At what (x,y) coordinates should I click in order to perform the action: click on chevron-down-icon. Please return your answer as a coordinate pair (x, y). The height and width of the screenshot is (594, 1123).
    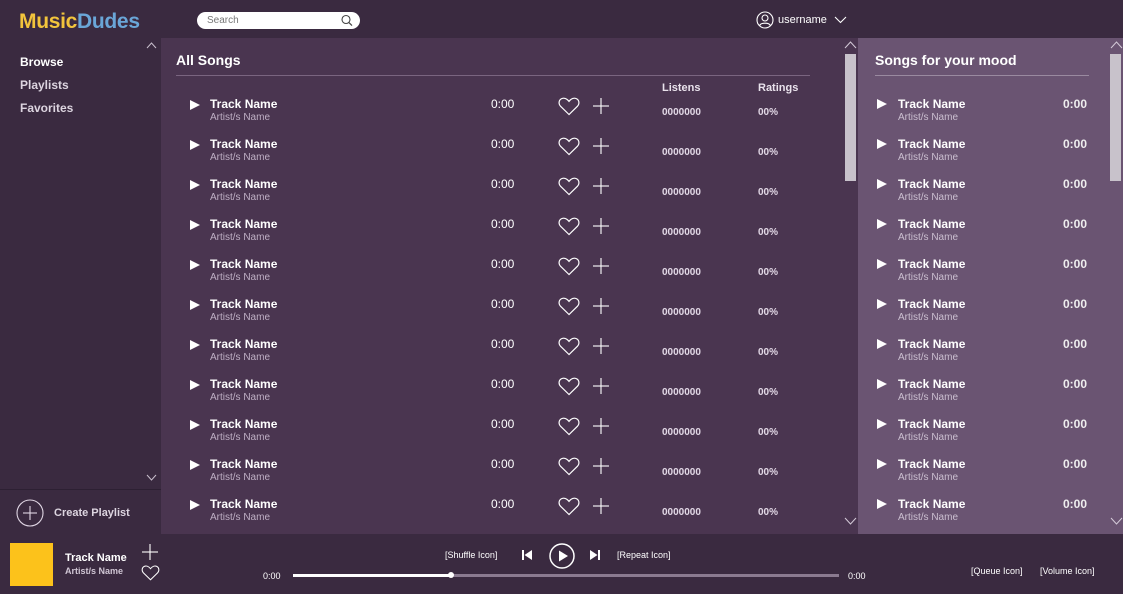
    Looking at the image, I should click on (840, 20).